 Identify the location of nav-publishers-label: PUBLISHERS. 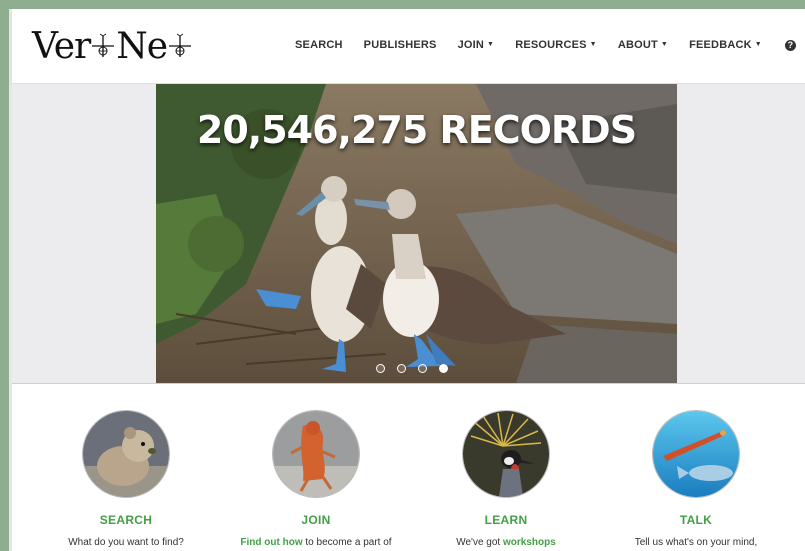
(400, 45).